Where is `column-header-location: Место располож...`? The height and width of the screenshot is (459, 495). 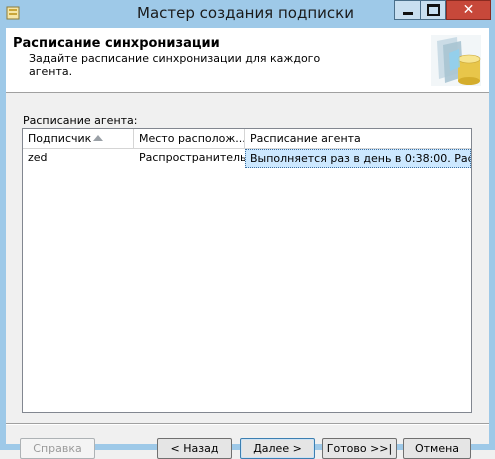
column-header-location: Место располож... is located at coordinates (189, 138).